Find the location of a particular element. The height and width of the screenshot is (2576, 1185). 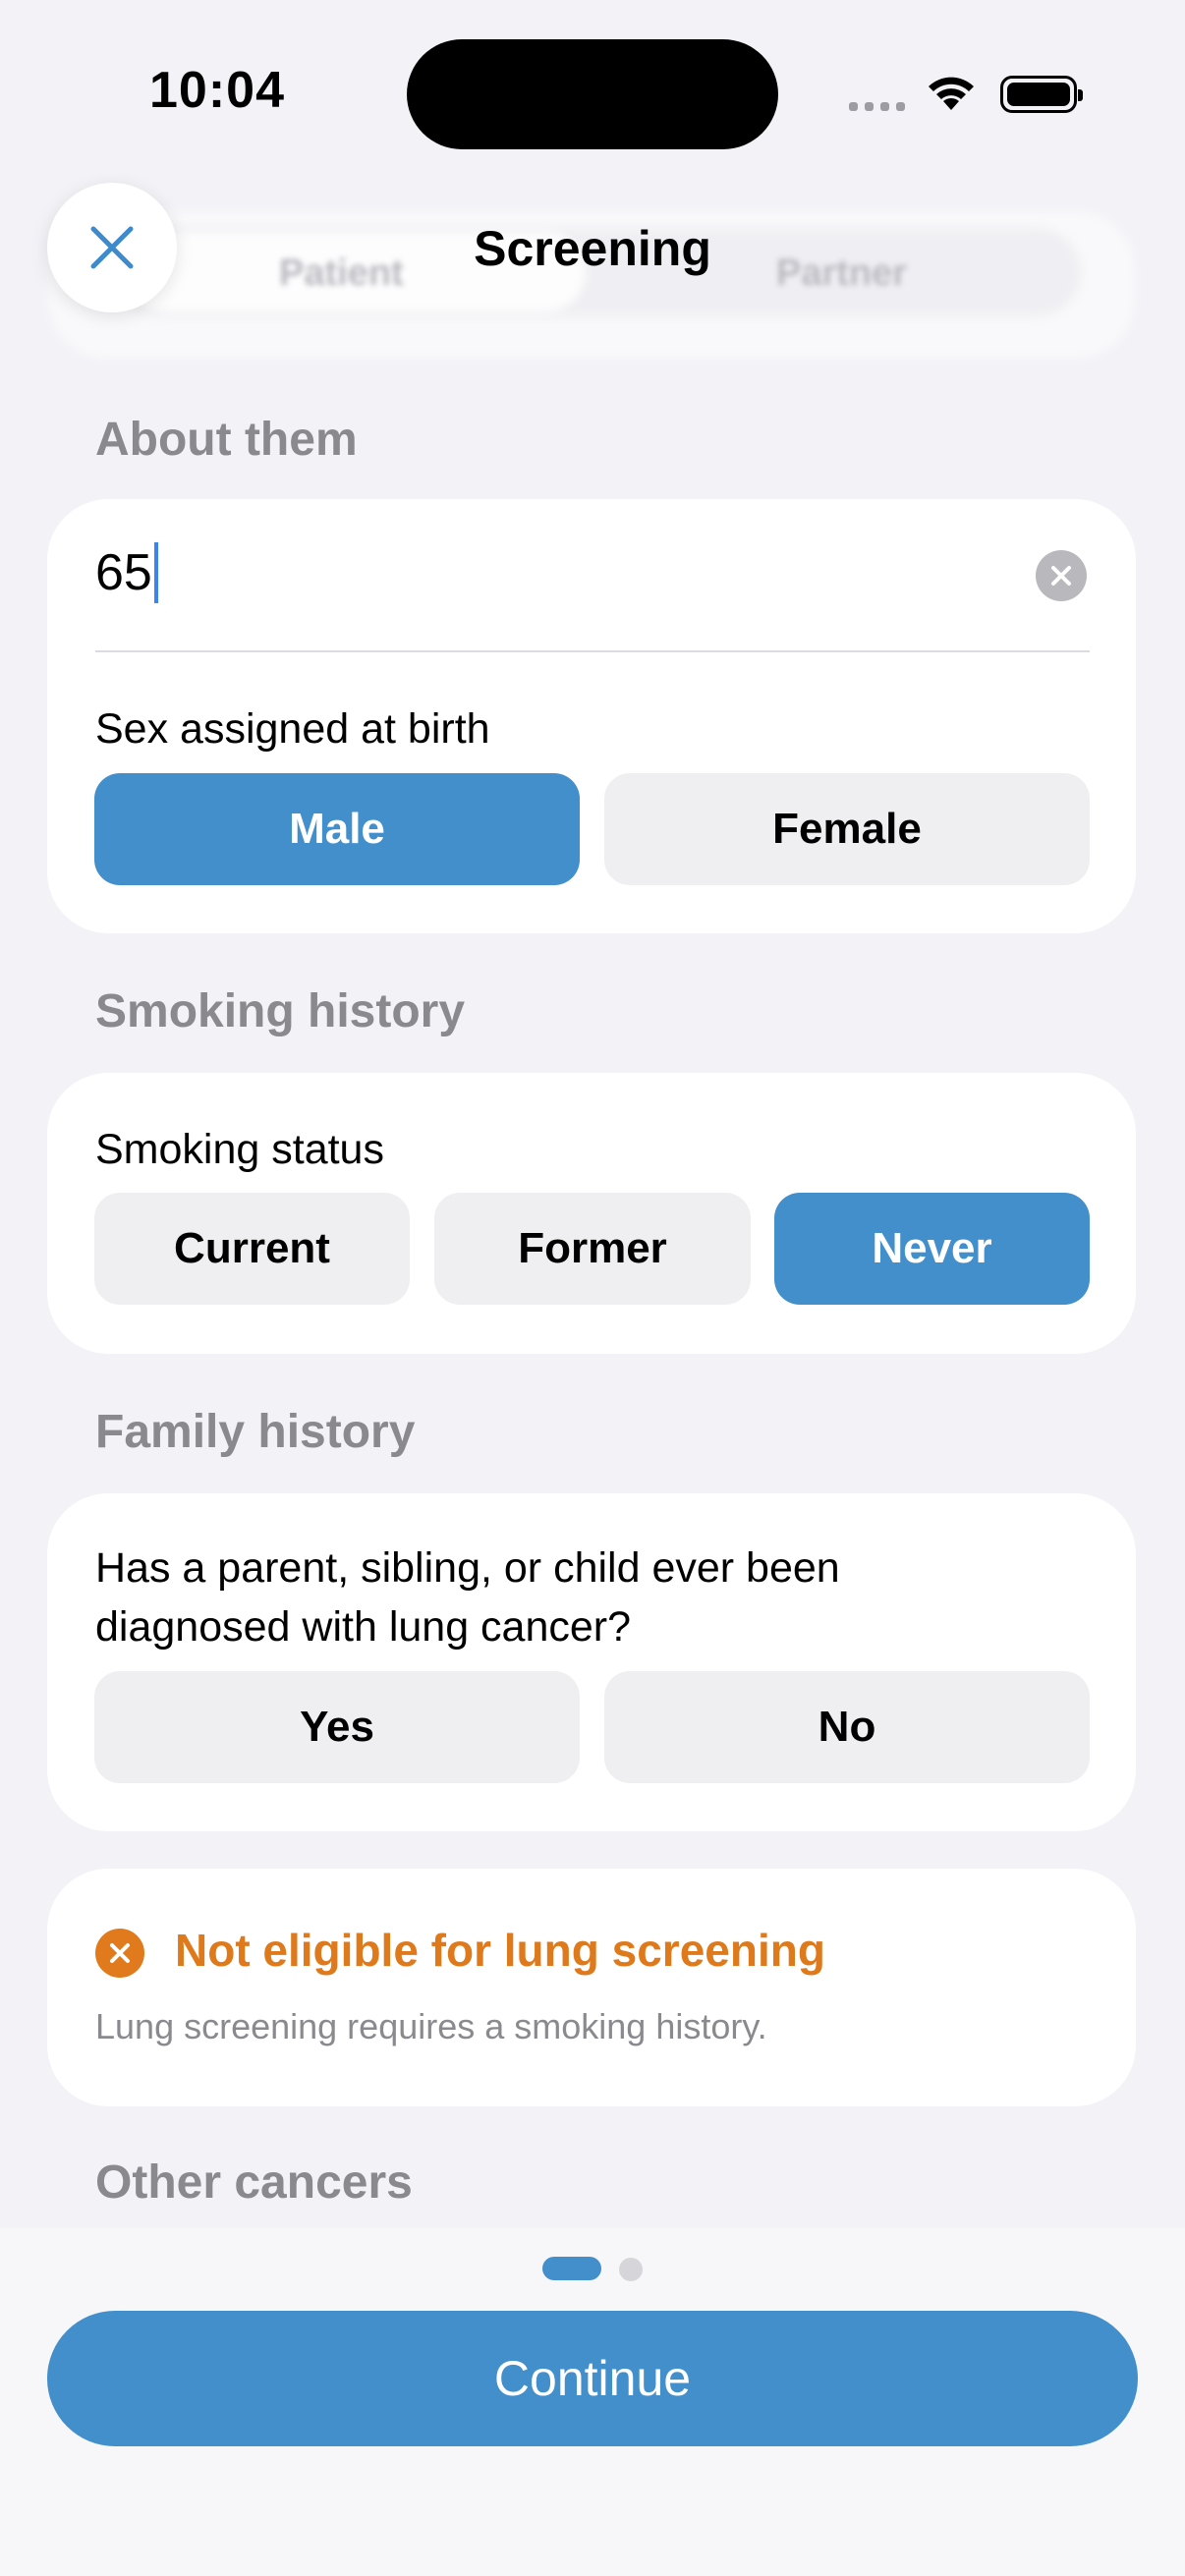

clear-input-button is located at coordinates (1061, 575).